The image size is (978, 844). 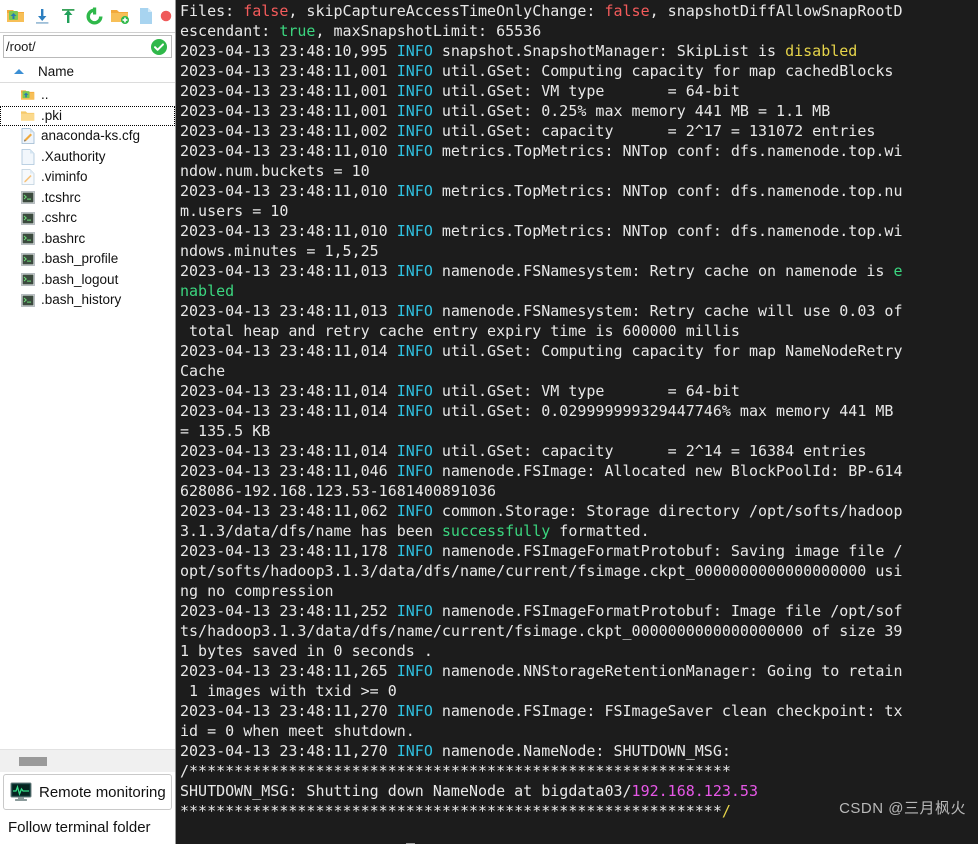 What do you see at coordinates (579, 171) in the screenshot?
I see `terminal-line: ndow.num.buckets = 10` at bounding box center [579, 171].